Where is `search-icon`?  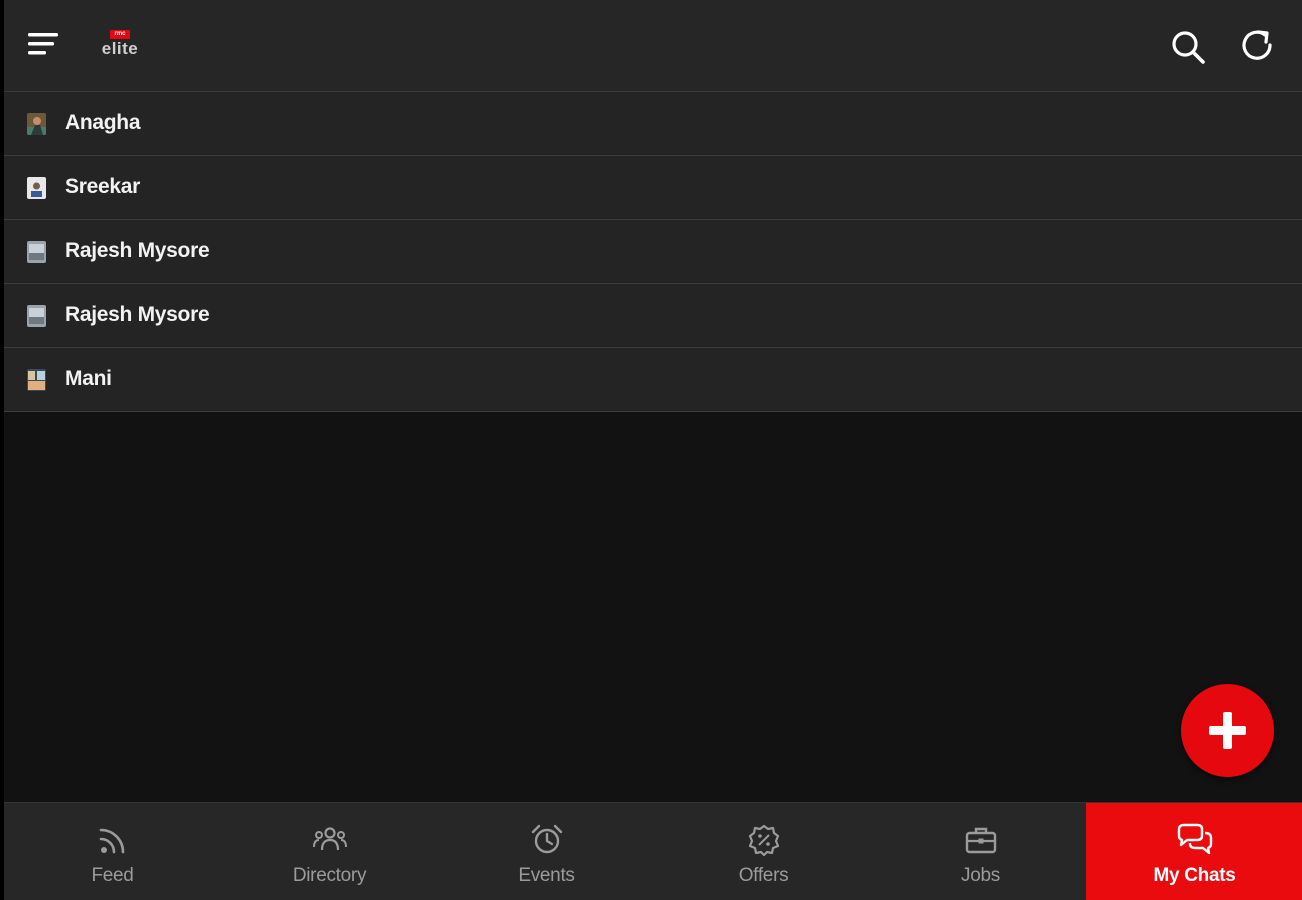 search-icon is located at coordinates (1188, 47).